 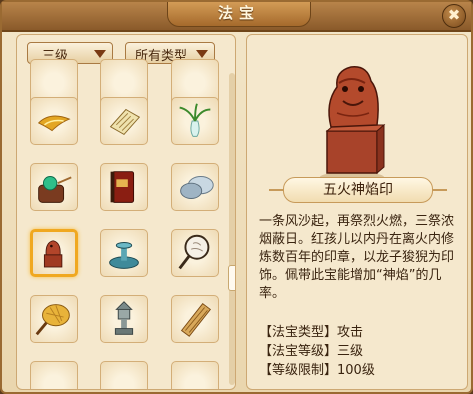 I want to click on scrollbar-track, so click(x=232, y=229).